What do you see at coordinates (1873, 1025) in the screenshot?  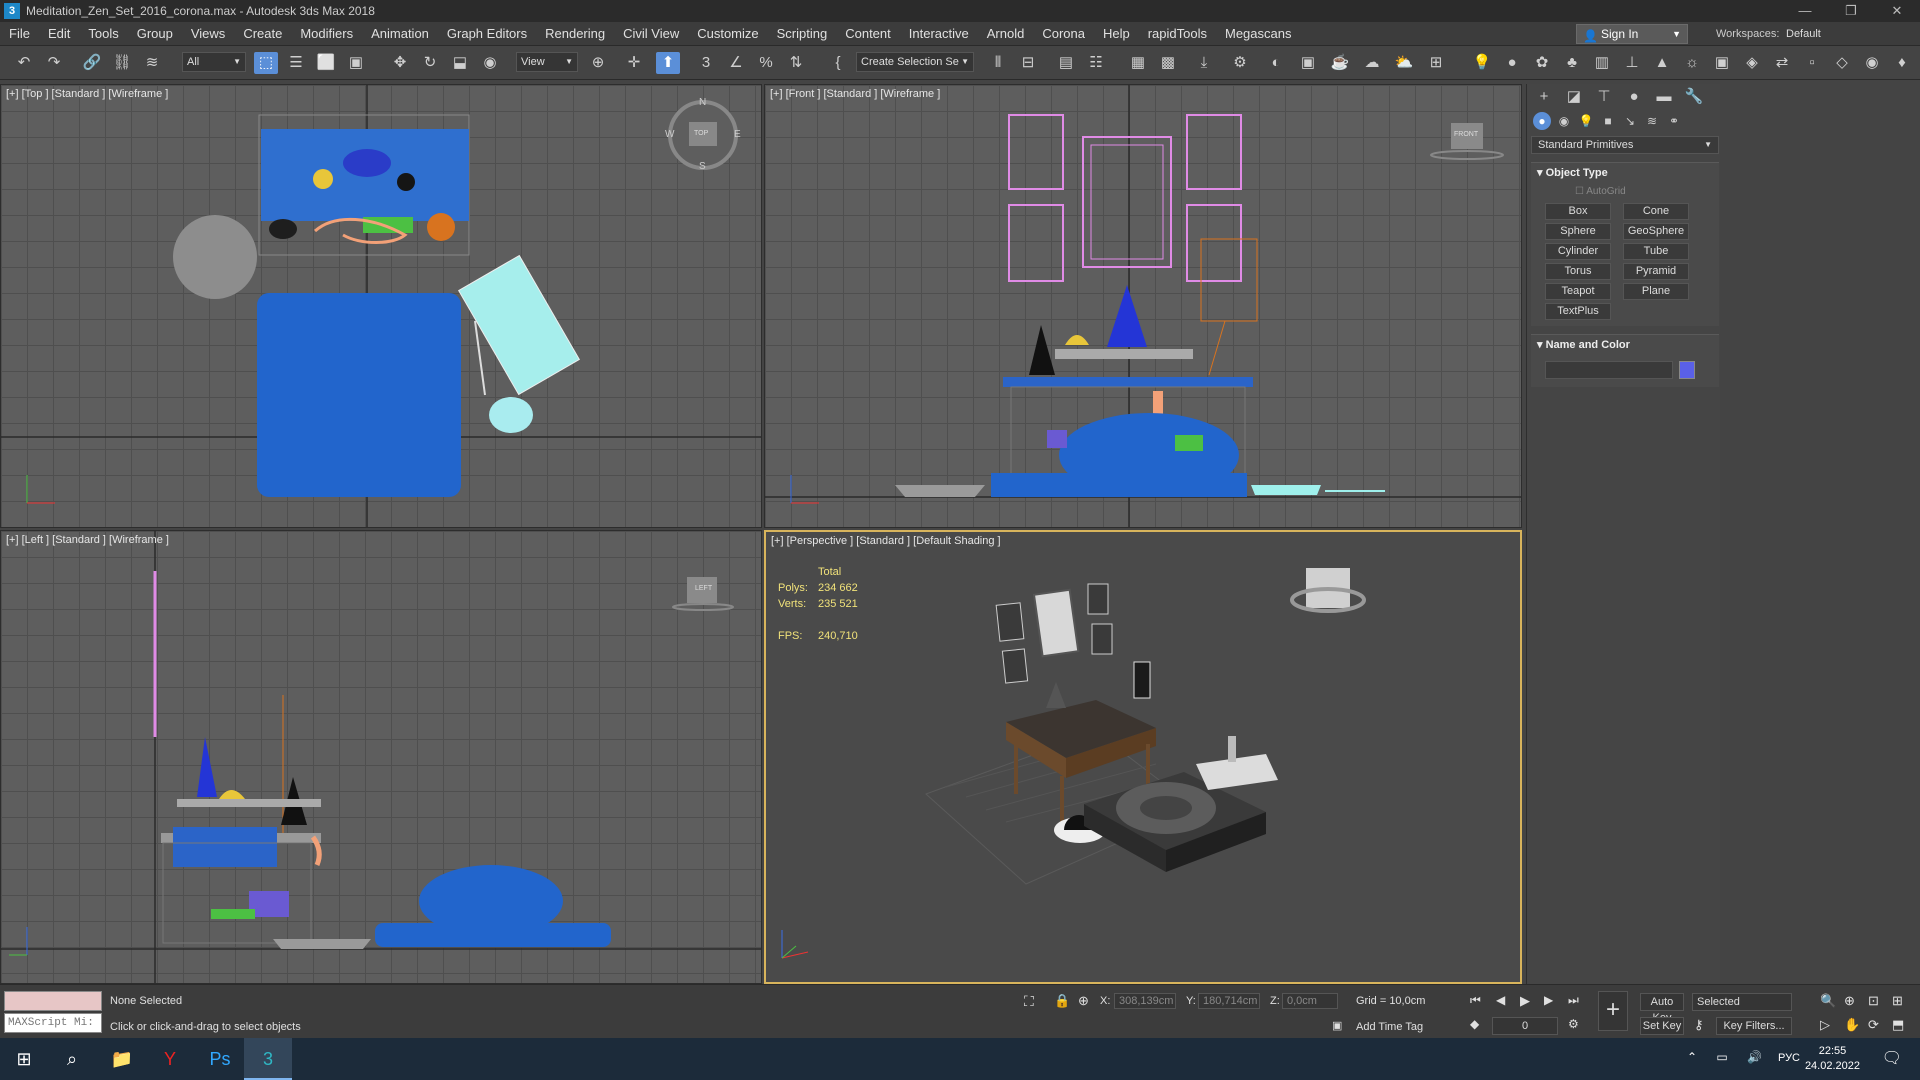 I see `orbit-icon: ⟳` at bounding box center [1873, 1025].